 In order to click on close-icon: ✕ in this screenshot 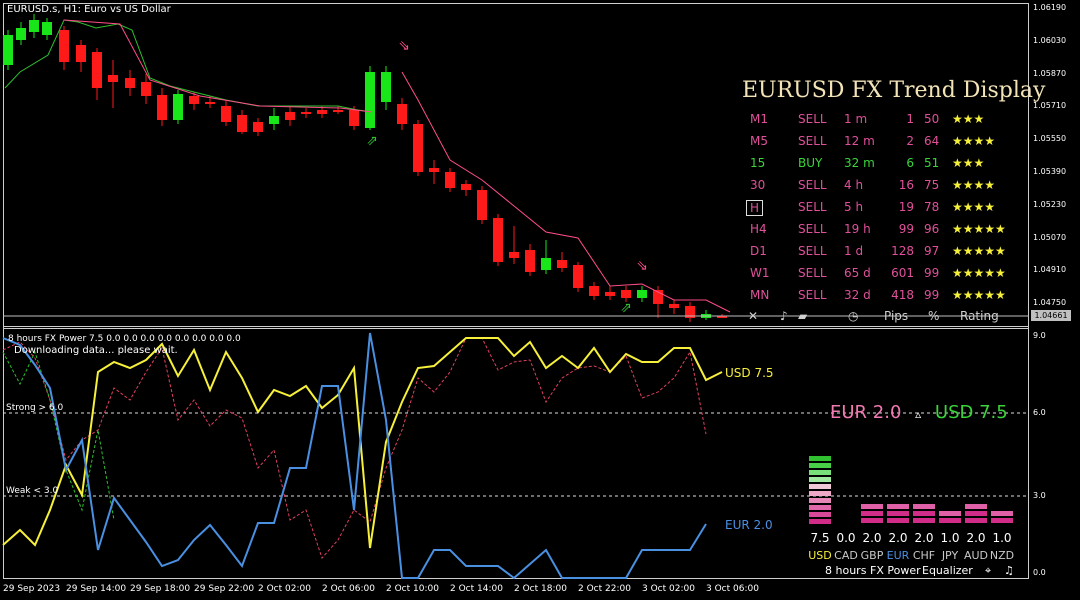, I will do `click(753, 316)`.